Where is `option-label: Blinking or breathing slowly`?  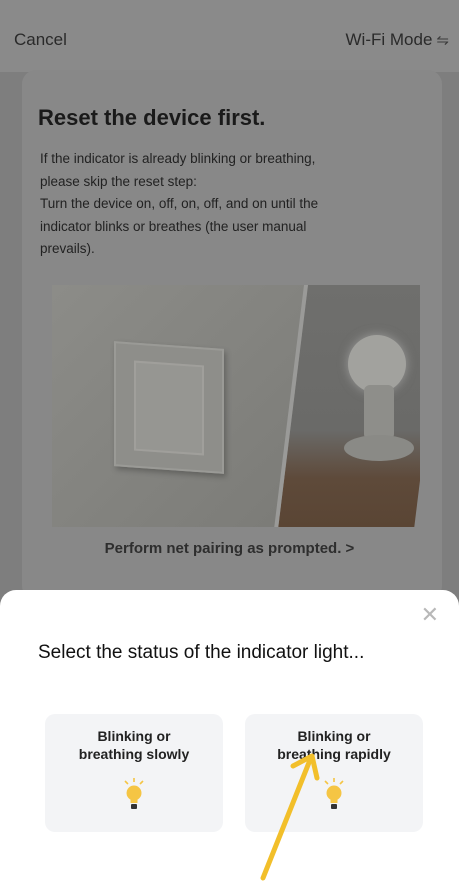
option-label: Blinking or breathing slowly is located at coordinates (134, 745).